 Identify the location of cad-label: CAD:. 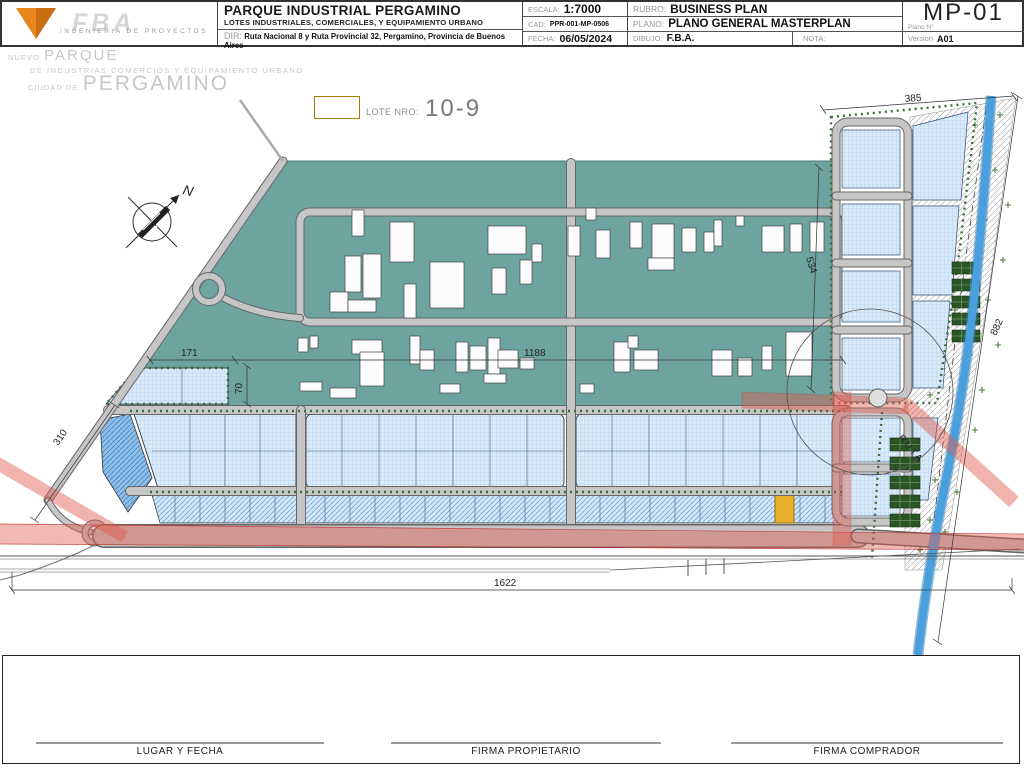
(537, 24).